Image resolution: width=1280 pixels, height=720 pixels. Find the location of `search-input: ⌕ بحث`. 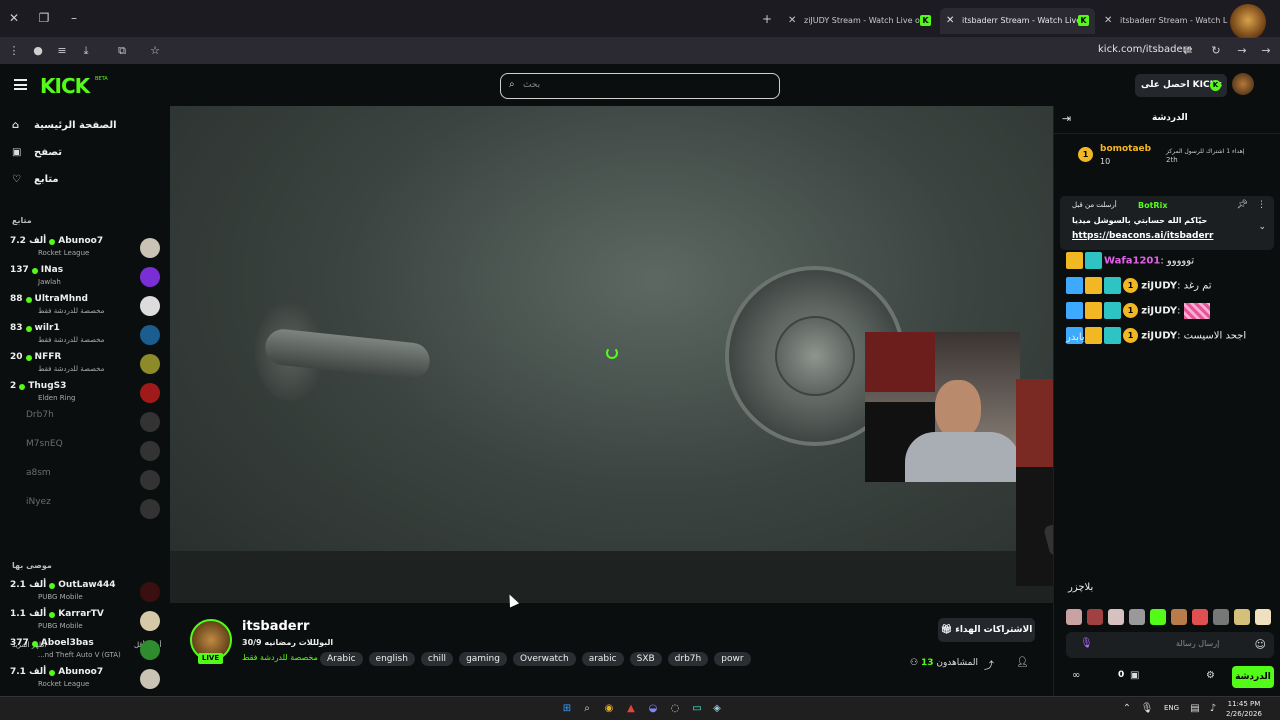

search-input: ⌕ بحث is located at coordinates (640, 86).